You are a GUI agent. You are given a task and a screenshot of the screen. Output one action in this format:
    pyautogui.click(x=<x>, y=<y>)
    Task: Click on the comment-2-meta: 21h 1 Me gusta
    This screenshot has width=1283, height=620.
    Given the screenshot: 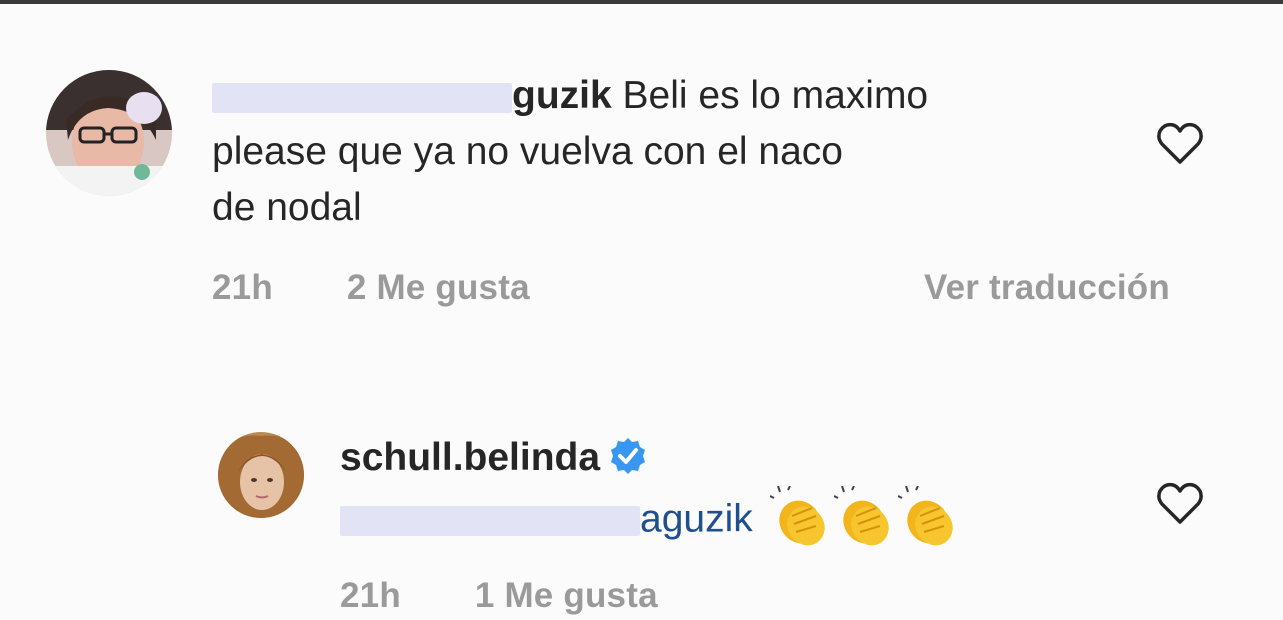 What is the action you would take?
    pyautogui.click(x=499, y=596)
    